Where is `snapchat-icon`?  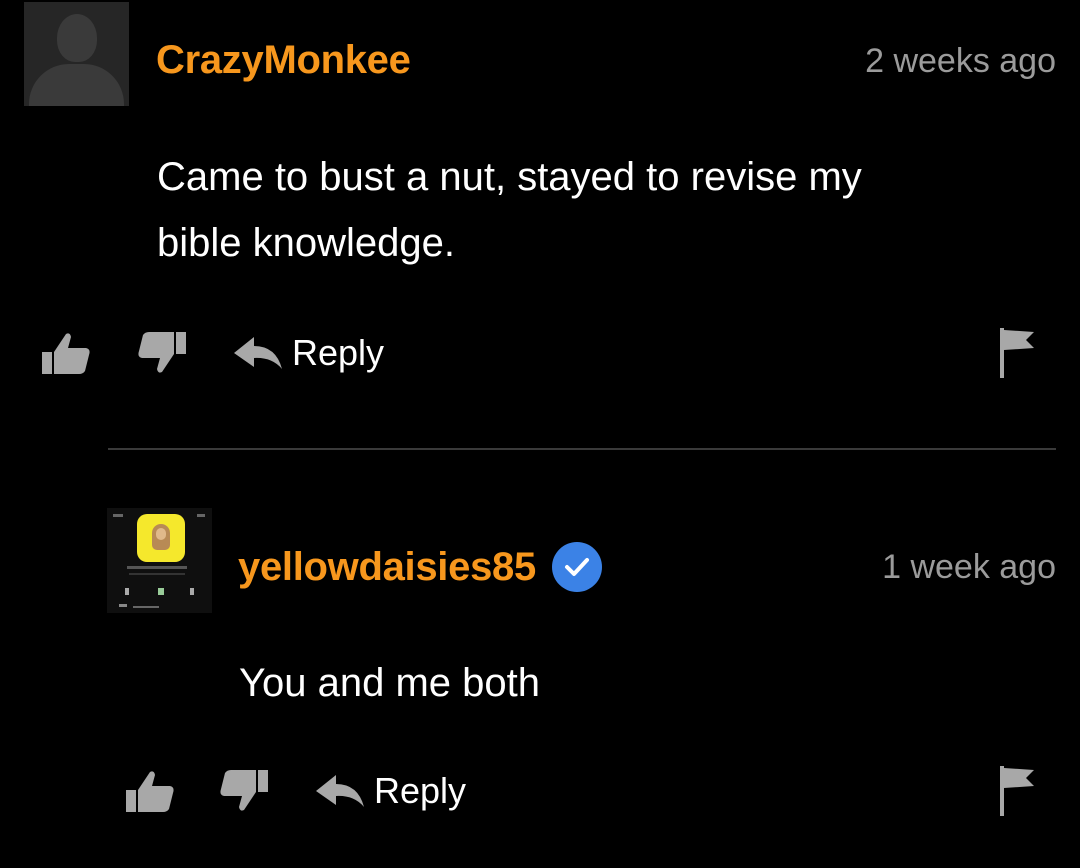 snapchat-icon is located at coordinates (161, 538).